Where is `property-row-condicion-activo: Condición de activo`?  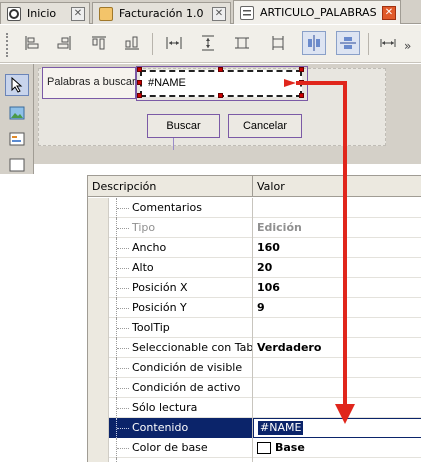
property-row-condicion-activo: Condición de activo is located at coordinates (254, 388).